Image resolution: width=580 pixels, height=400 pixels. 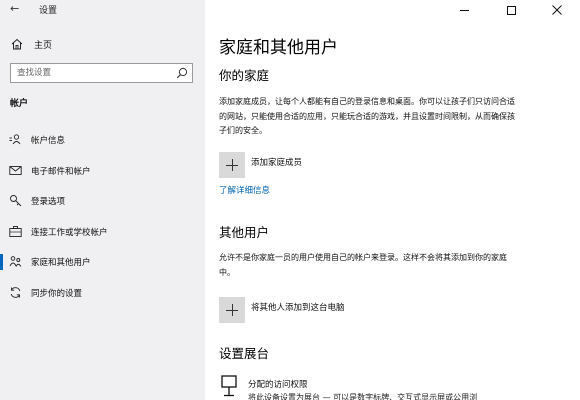 I want to click on sidebar-item-work-school: 连接工作或学校帐户, so click(x=102, y=232).